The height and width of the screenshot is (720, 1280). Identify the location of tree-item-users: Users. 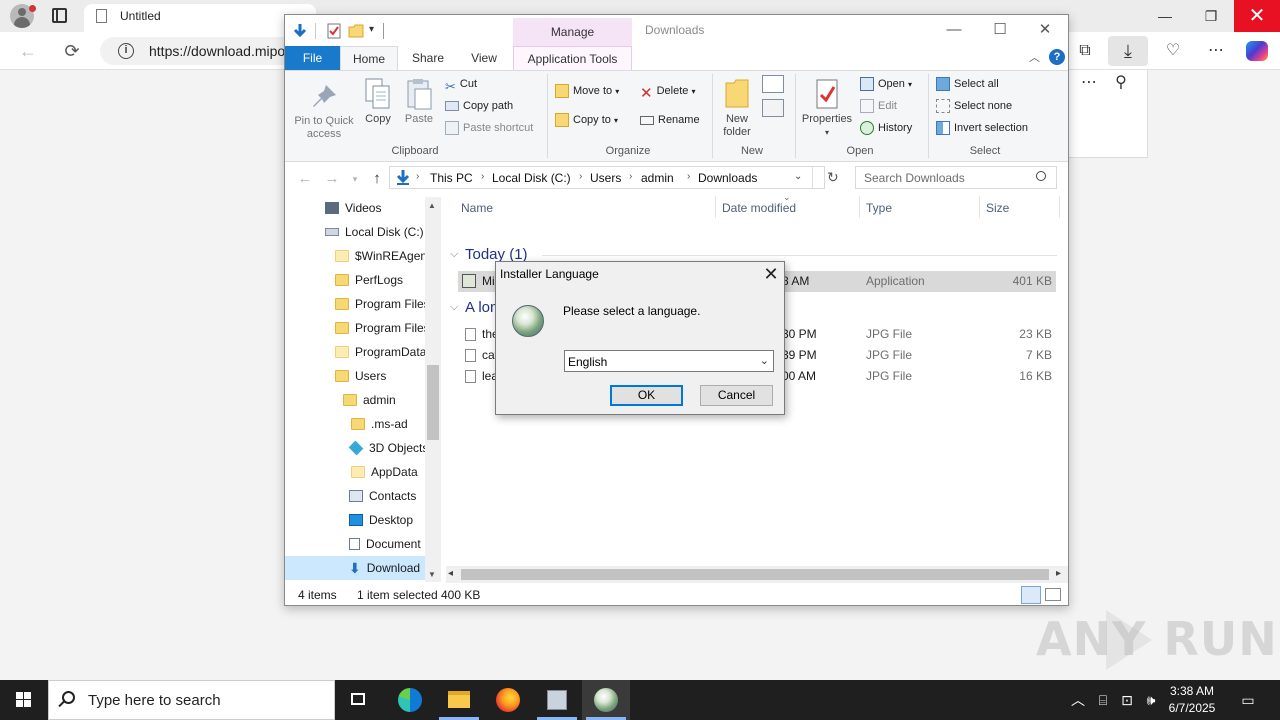
(360, 376).